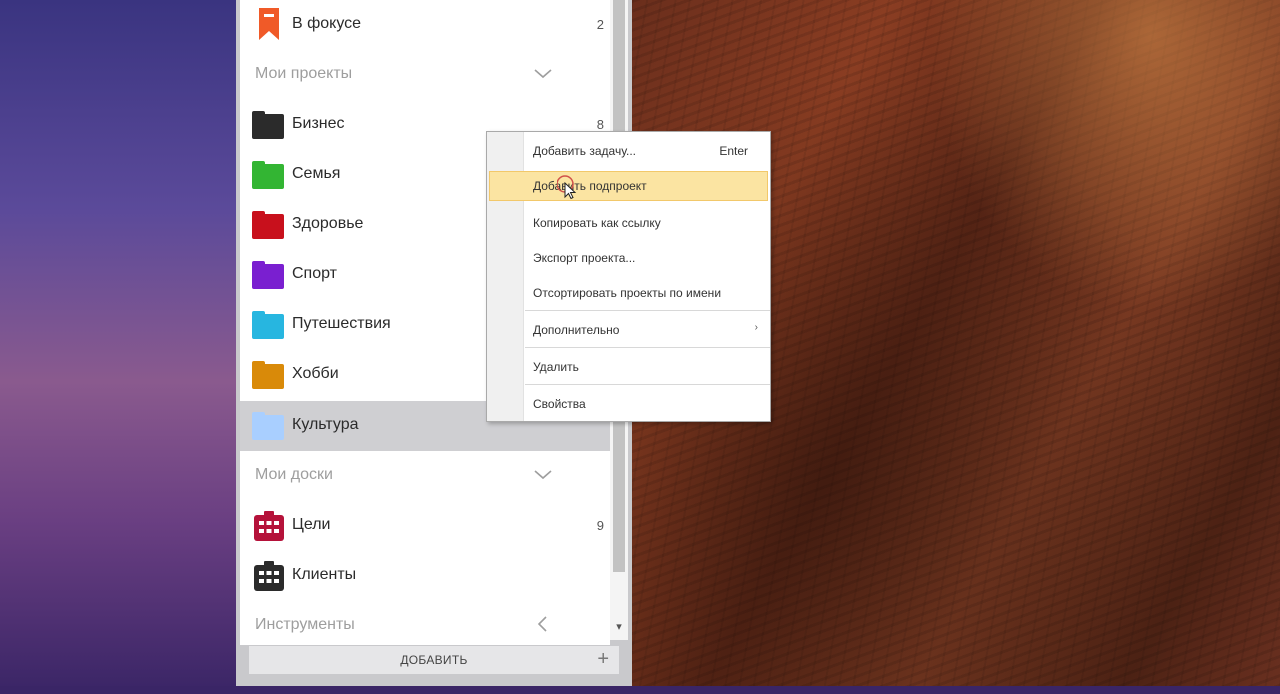 This screenshot has width=1280, height=694. What do you see at coordinates (590, 186) in the screenshot?
I see `menu-item-label: Добавить подпроект` at bounding box center [590, 186].